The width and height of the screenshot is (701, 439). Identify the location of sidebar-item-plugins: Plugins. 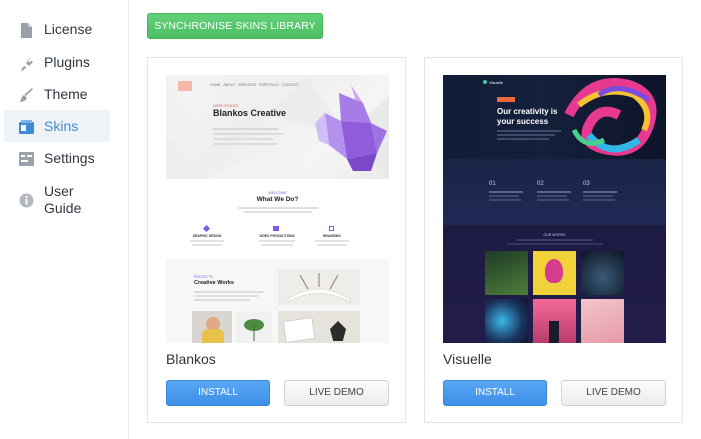
(57, 63).